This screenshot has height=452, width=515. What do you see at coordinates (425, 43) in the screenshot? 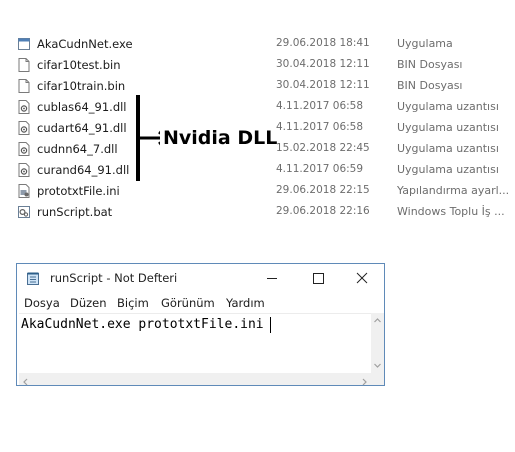
I see `file-type: Uygulama` at bounding box center [425, 43].